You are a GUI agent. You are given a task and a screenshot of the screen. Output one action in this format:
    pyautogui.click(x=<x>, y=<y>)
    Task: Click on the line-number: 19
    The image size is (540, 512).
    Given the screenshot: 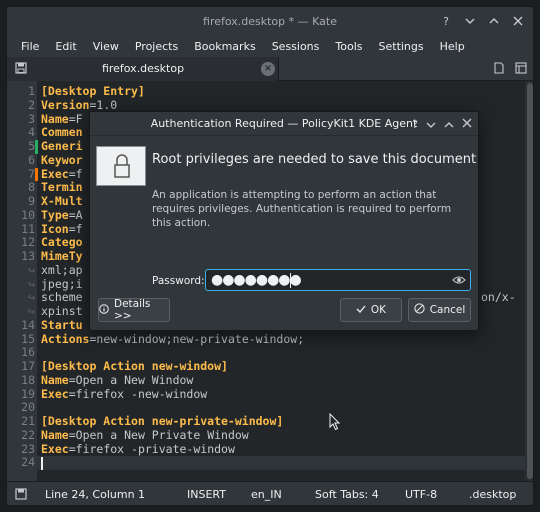 What is the action you would take?
    pyautogui.click(x=28, y=393)
    